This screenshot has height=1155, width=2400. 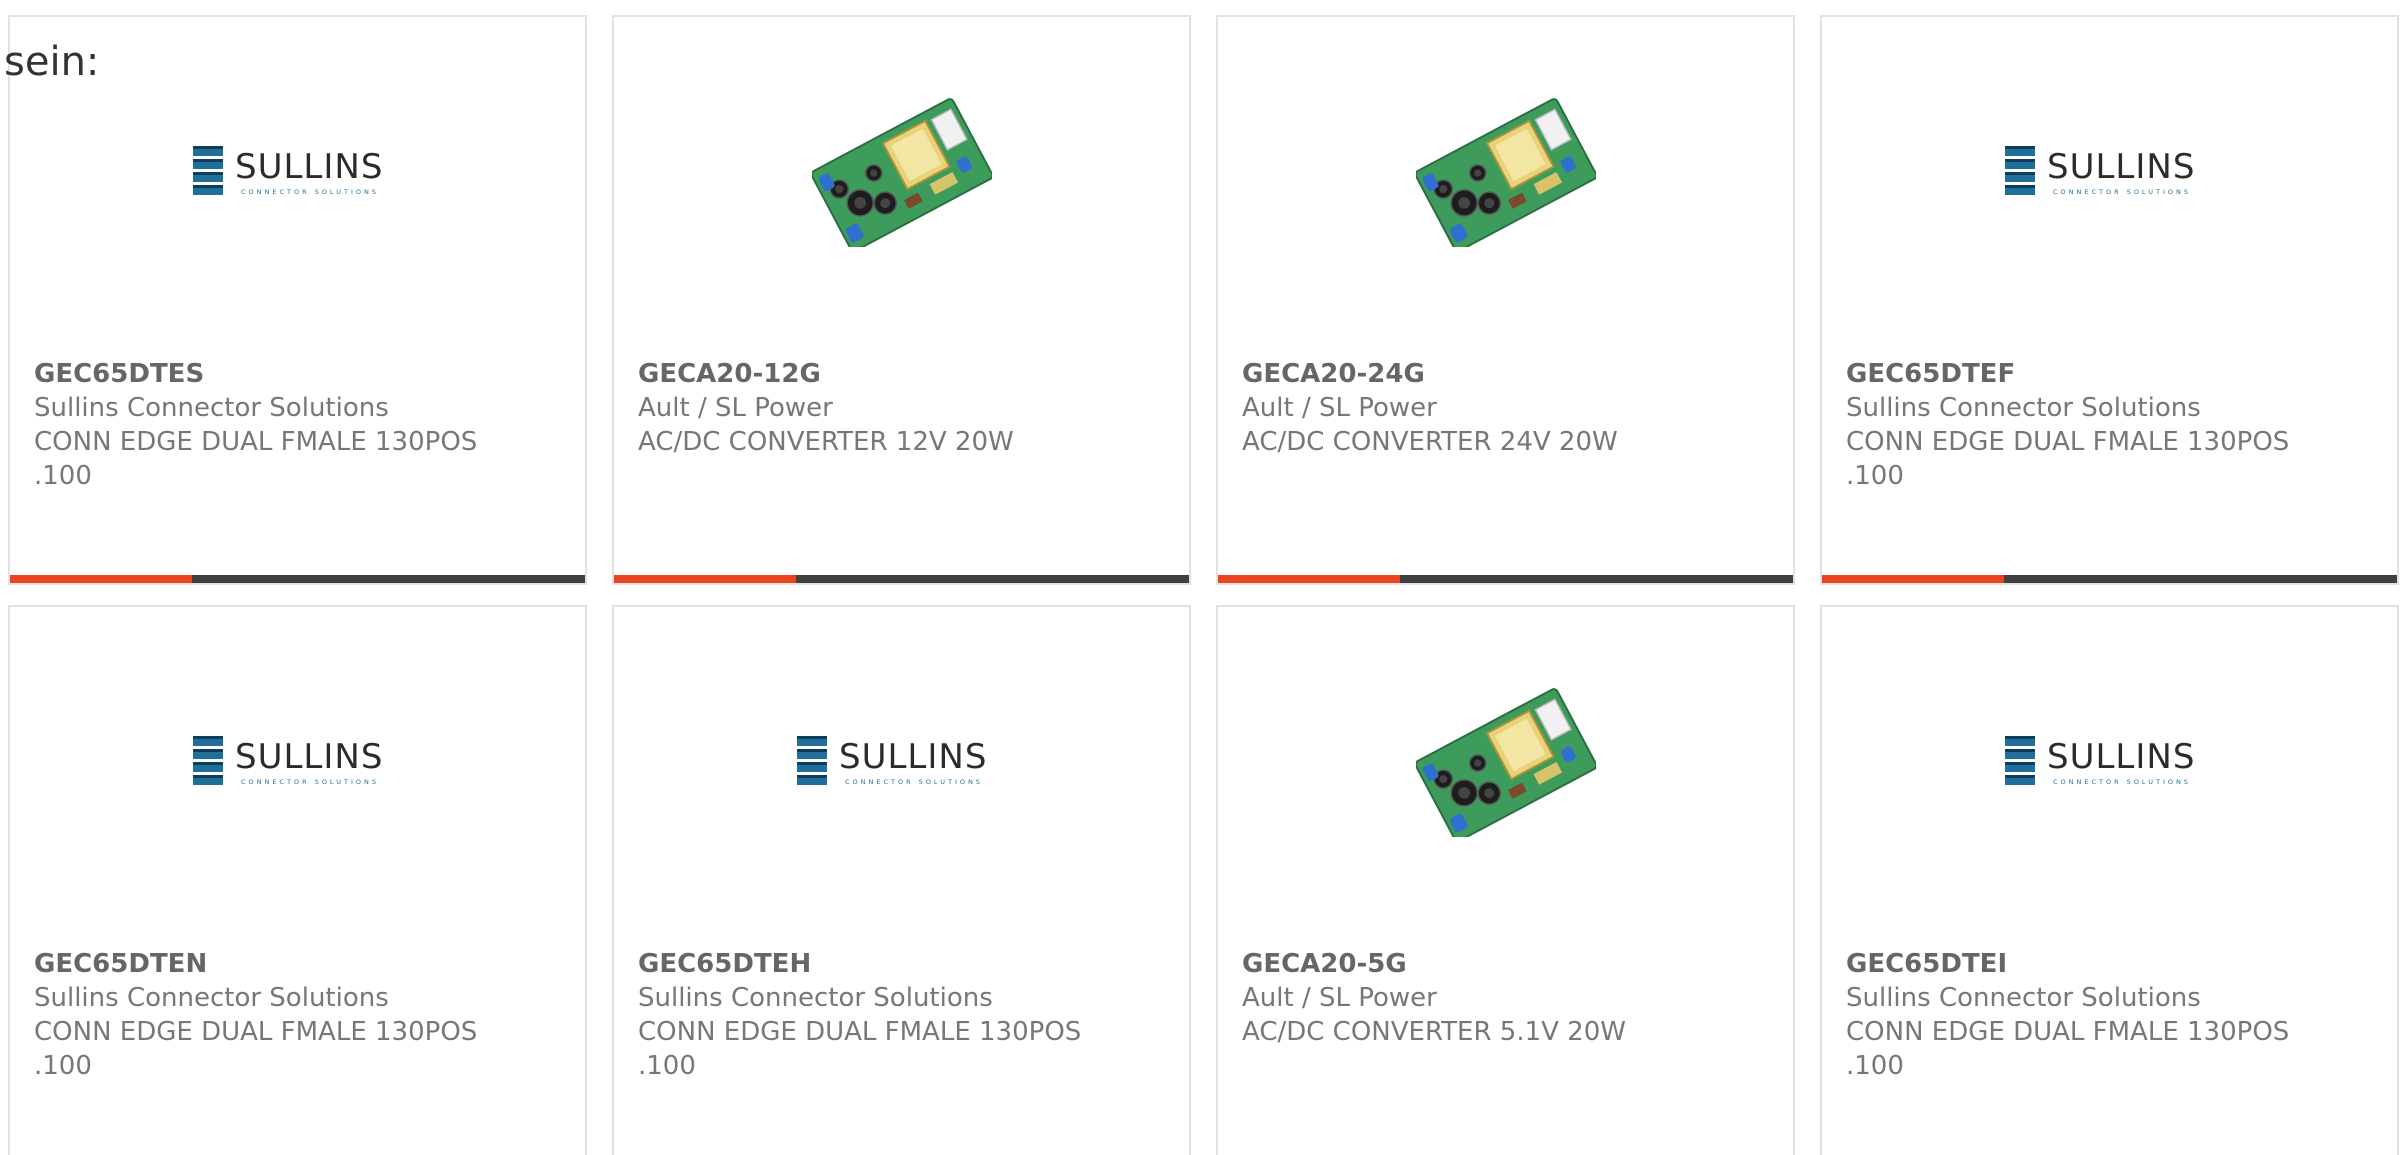 What do you see at coordinates (274, 964) in the screenshot?
I see `part-number: GEC65DTEN` at bounding box center [274, 964].